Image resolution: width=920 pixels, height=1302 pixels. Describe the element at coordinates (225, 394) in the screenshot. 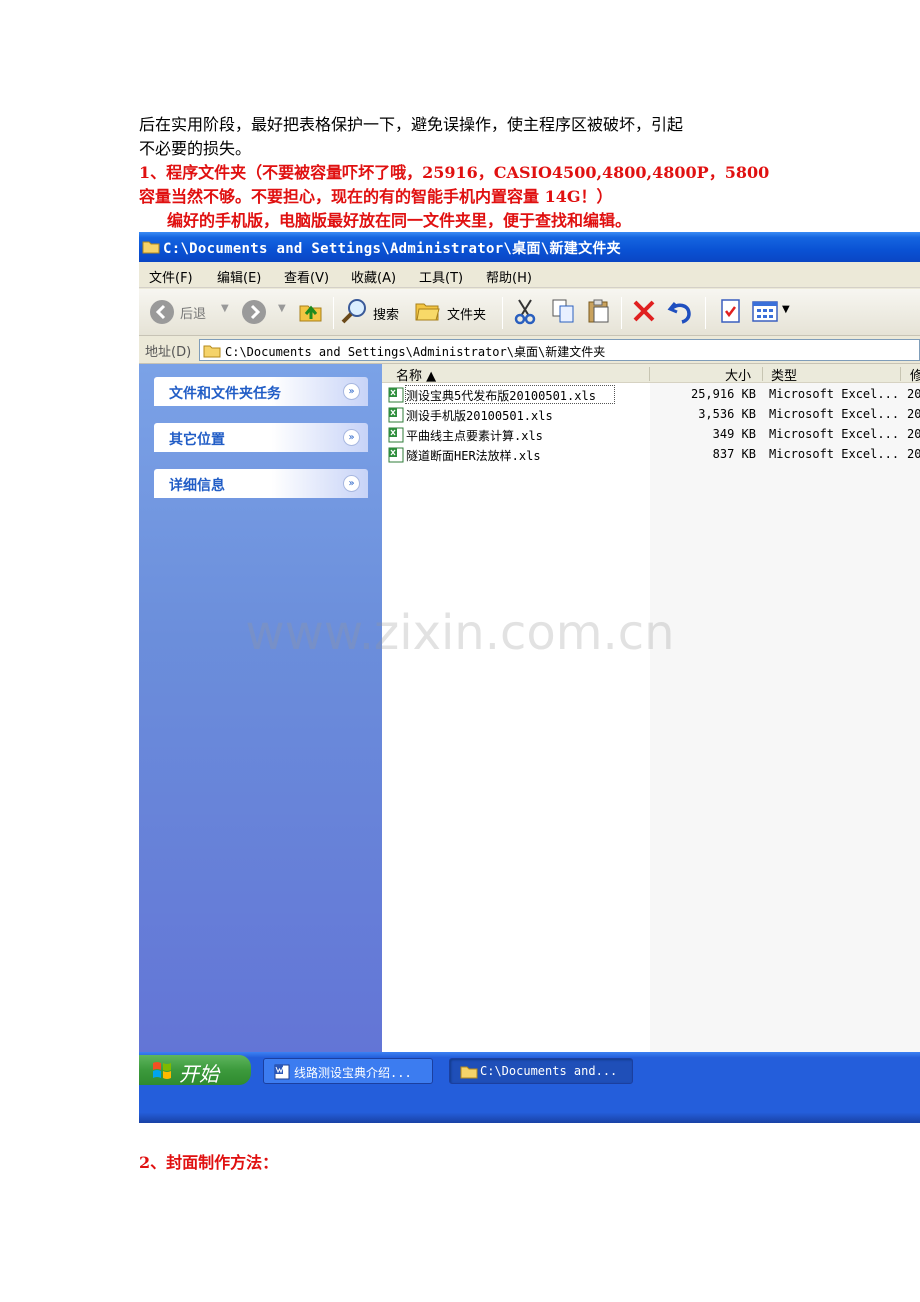

I see `task-panel-title: 文件和文件夹任务` at that location.